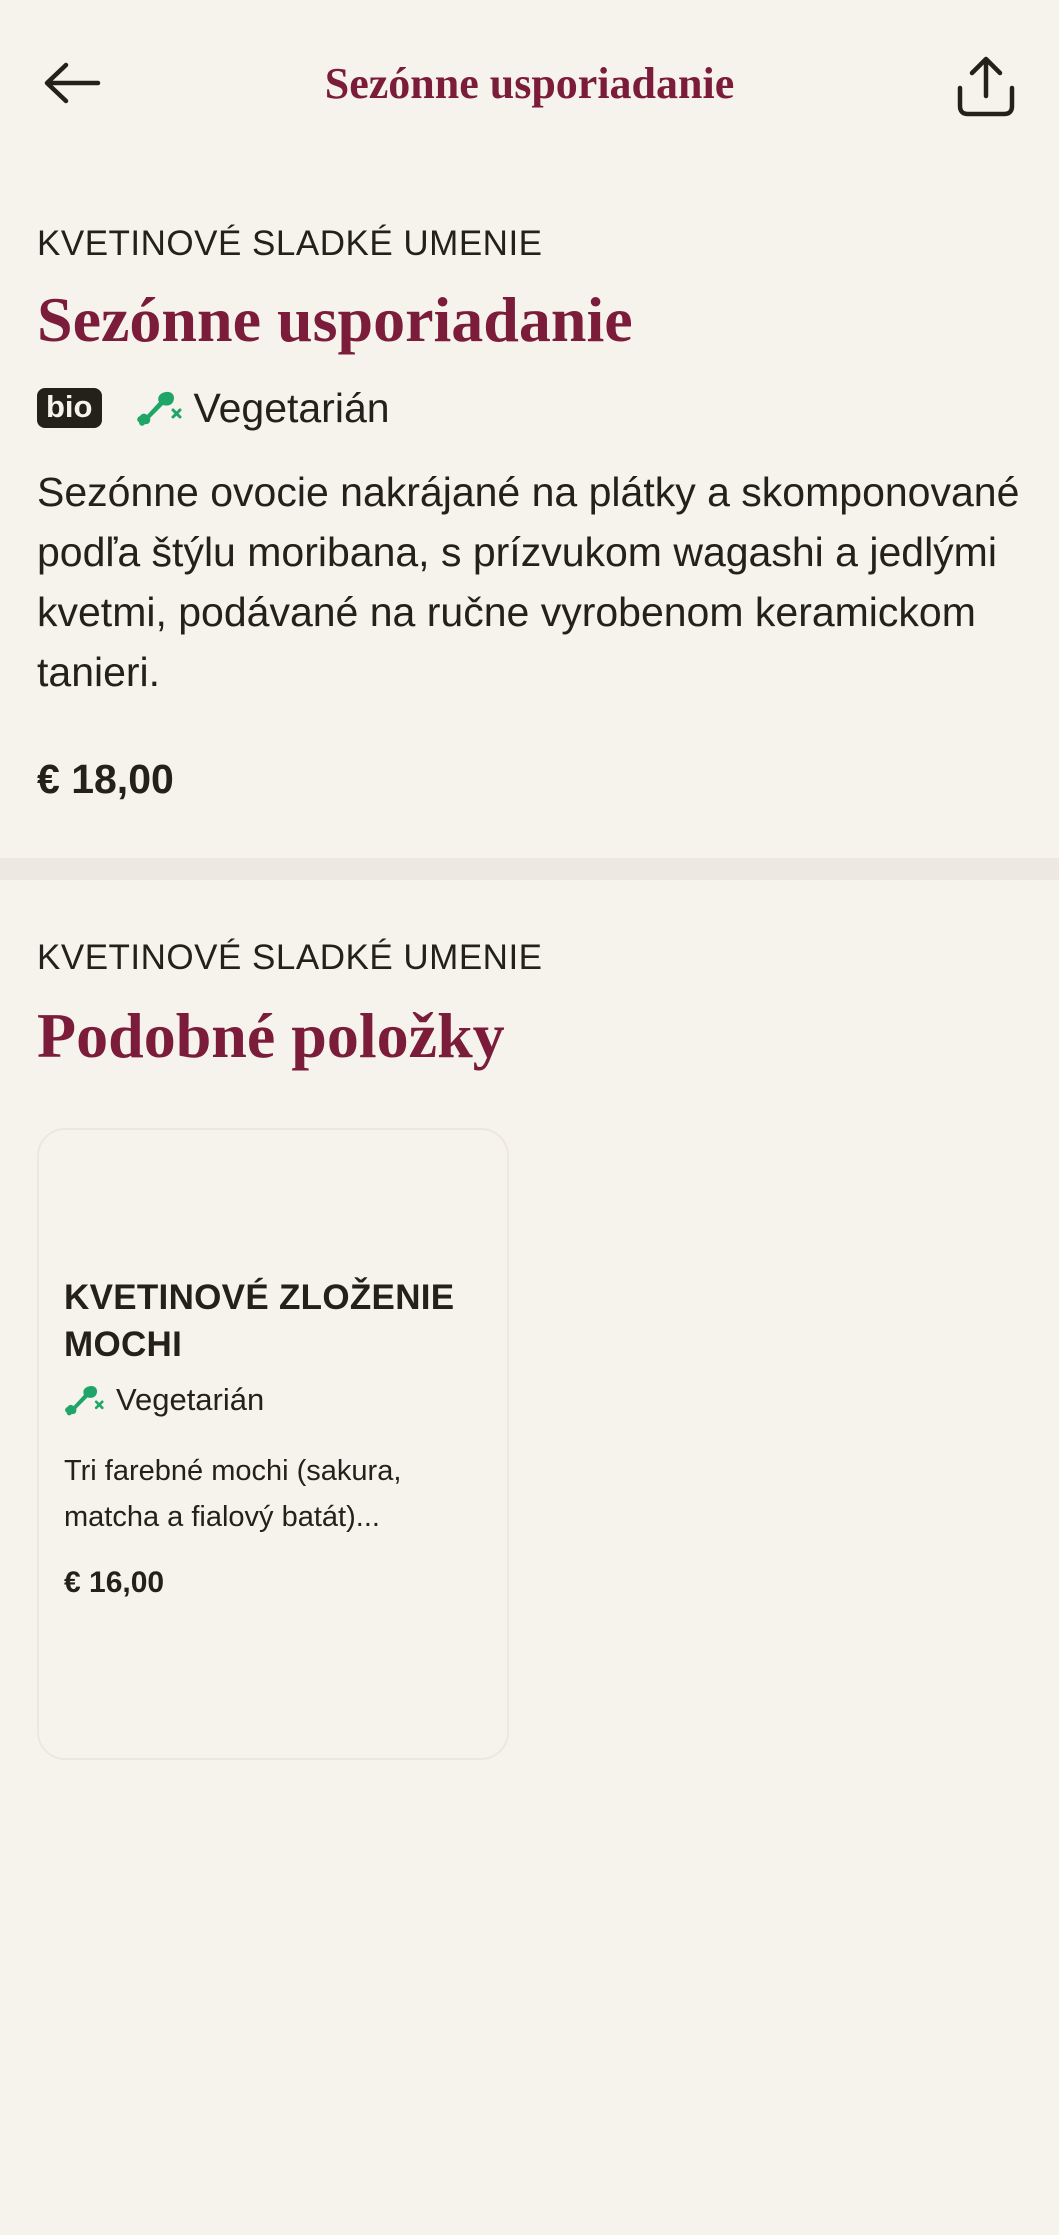  I want to click on similar-title: Podobné položky, so click(271, 1035).